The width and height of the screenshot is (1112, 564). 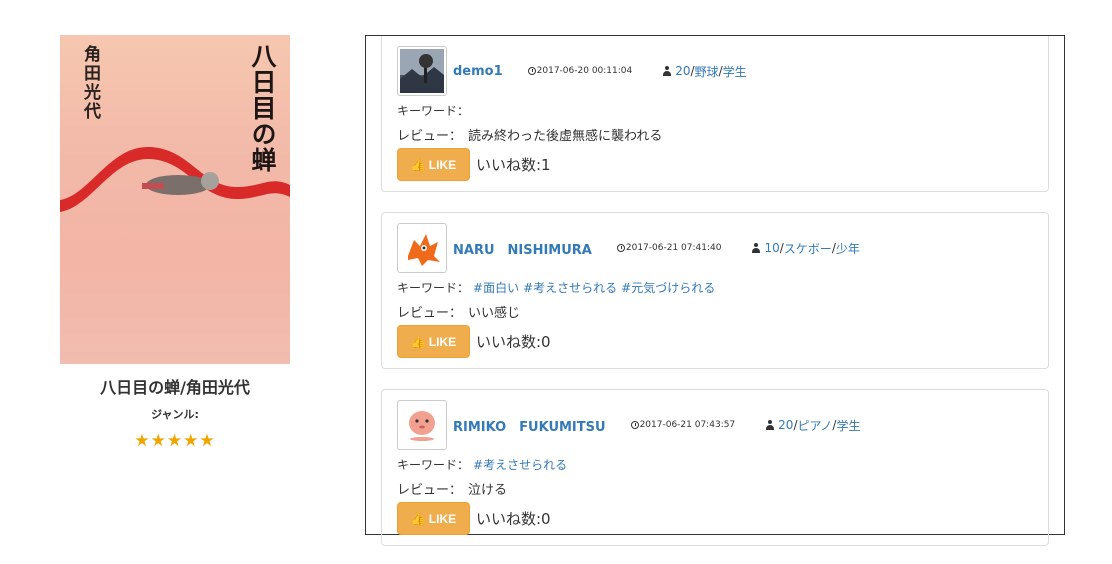 I want to click on review-row: レビュー： 泣ける, so click(x=715, y=488).